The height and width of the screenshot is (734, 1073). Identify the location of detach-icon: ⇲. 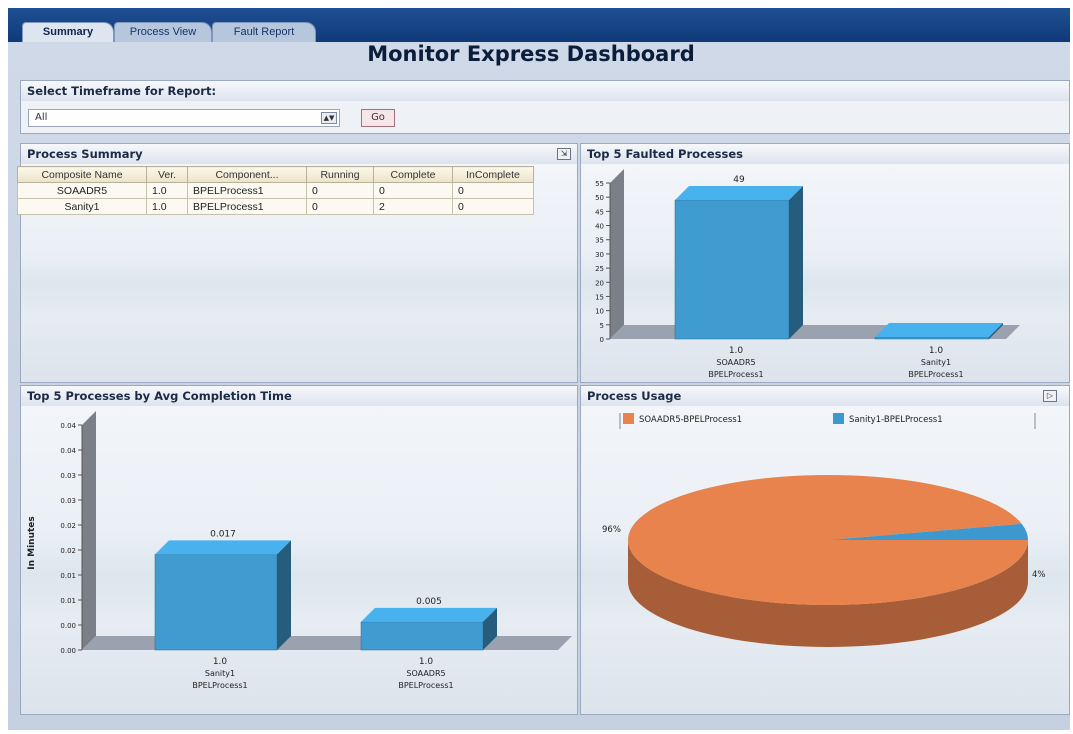
(564, 154).